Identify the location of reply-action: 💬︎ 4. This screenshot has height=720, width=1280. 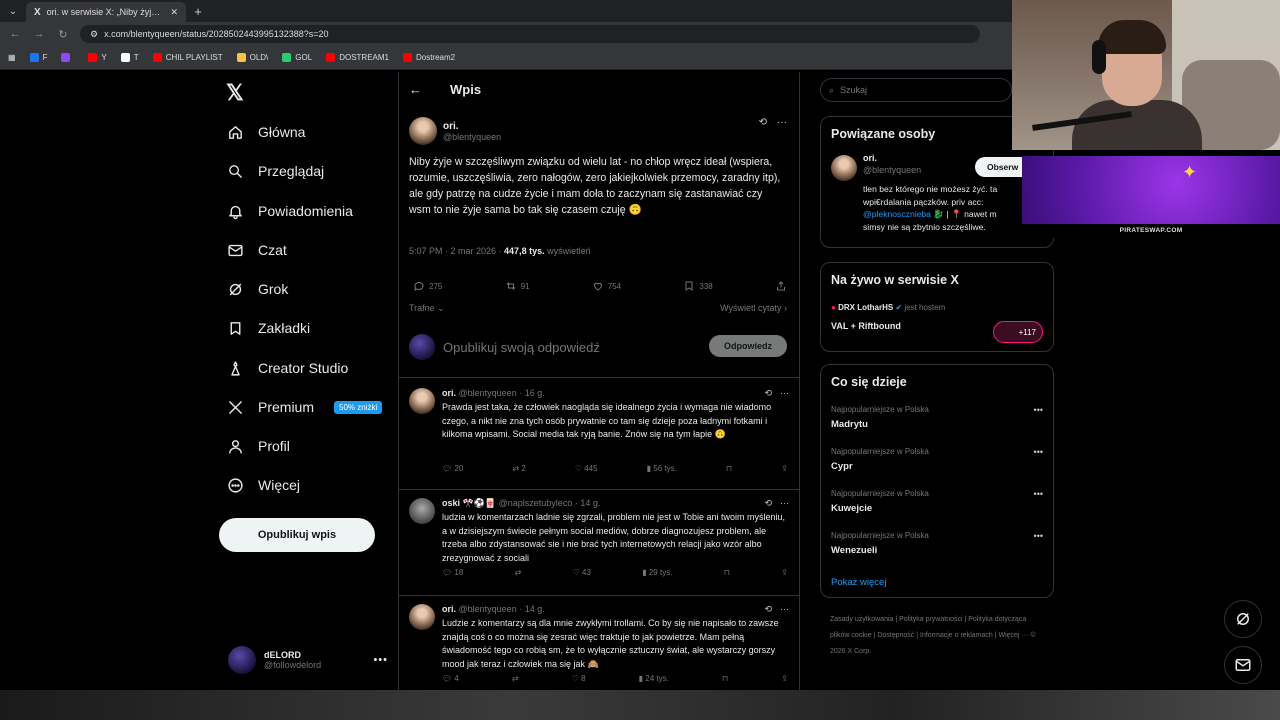
(450, 678).